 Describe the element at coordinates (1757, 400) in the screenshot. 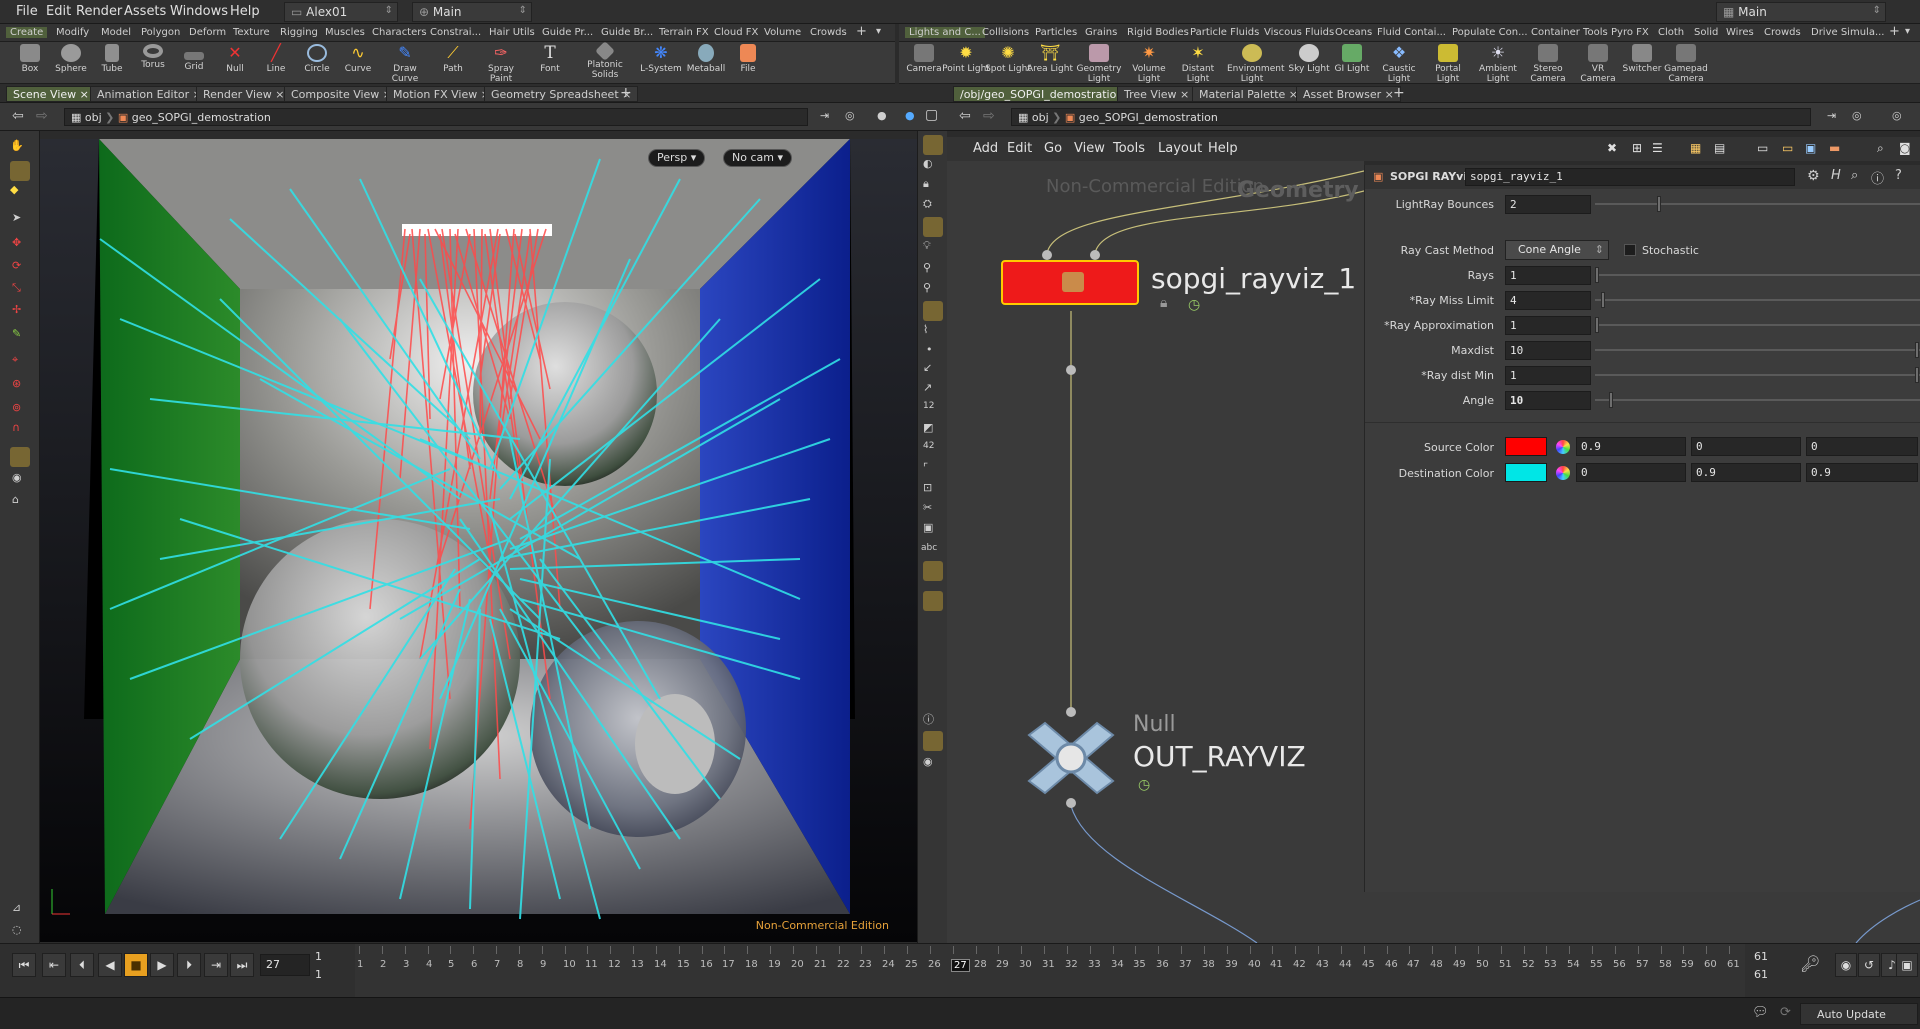

I see `angle-slider` at that location.